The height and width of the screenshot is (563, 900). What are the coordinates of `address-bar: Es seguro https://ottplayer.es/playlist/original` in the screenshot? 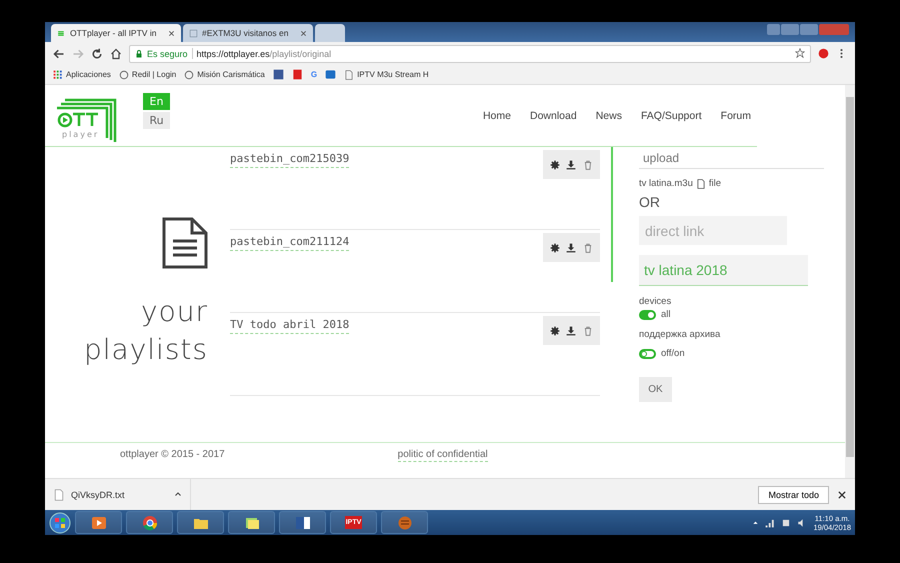 It's located at (470, 53).